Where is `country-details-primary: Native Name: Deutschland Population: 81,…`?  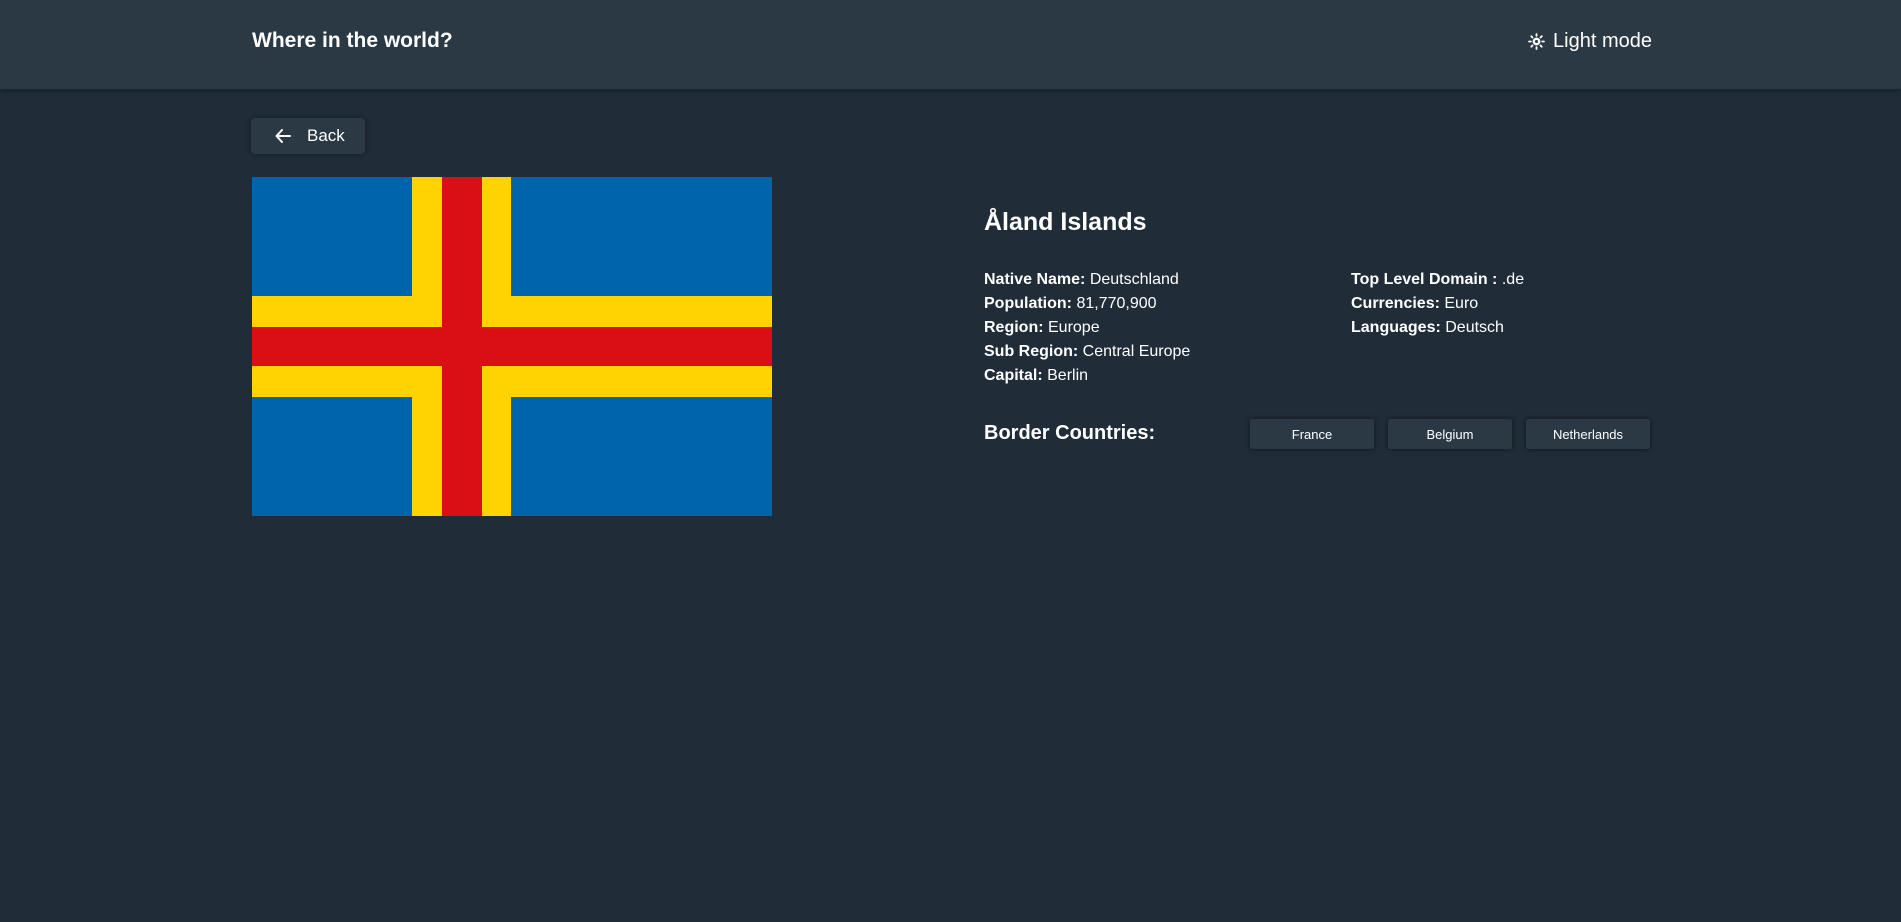 country-details-primary: Native Name: Deutschland Population: 81,… is located at coordinates (1087, 328).